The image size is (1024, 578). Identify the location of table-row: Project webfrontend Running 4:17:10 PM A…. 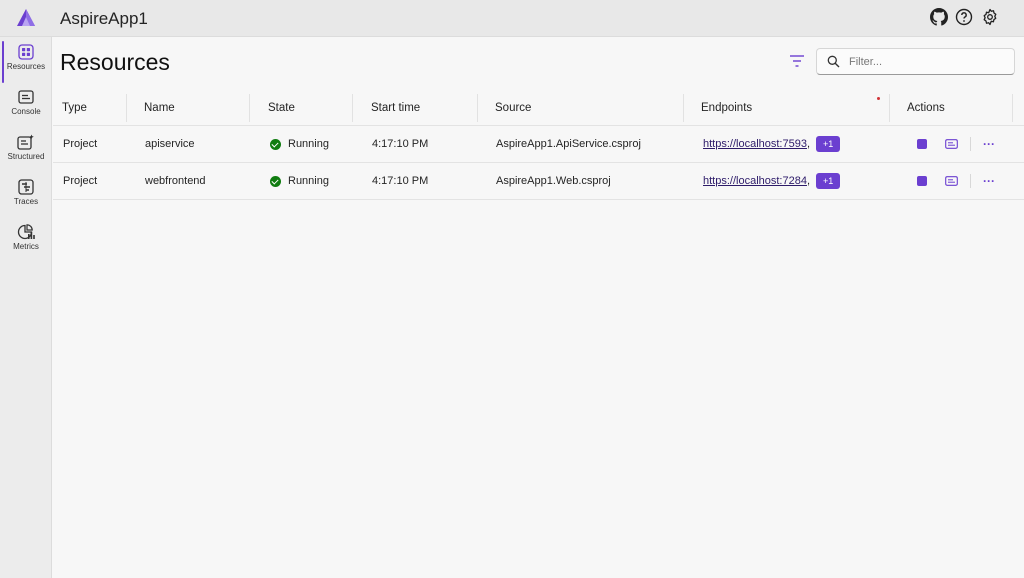
(538, 181).